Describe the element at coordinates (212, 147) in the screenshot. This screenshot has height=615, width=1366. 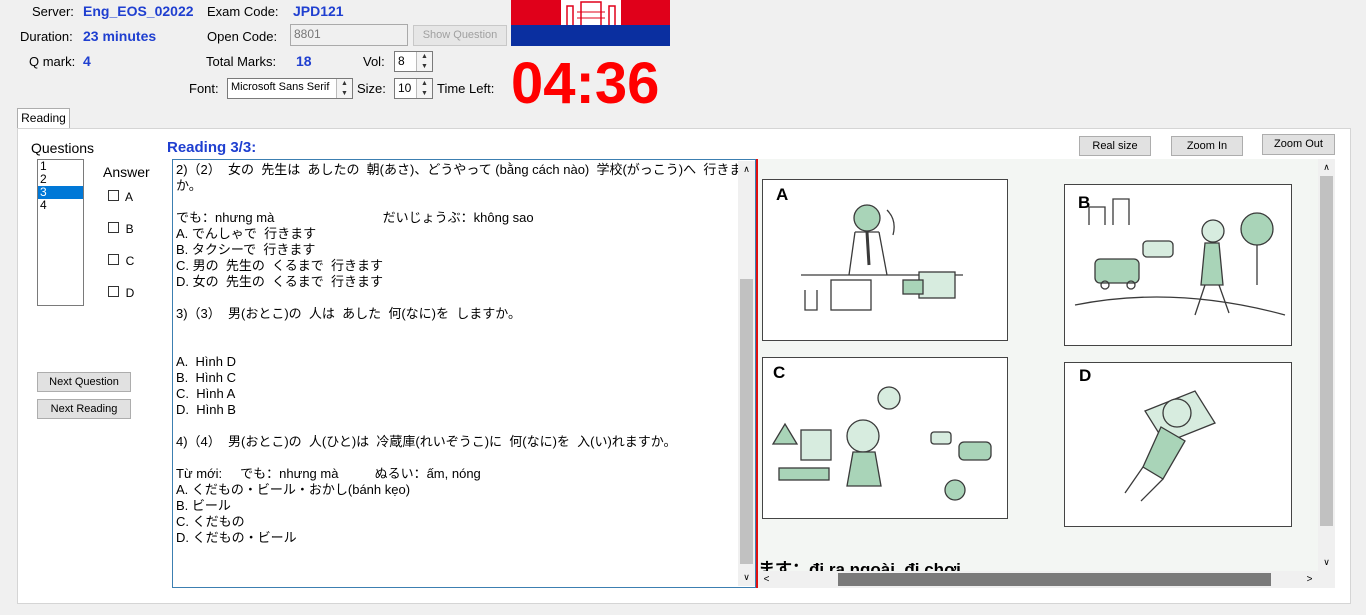
I see `reading-title: Reading 3/3:` at that location.